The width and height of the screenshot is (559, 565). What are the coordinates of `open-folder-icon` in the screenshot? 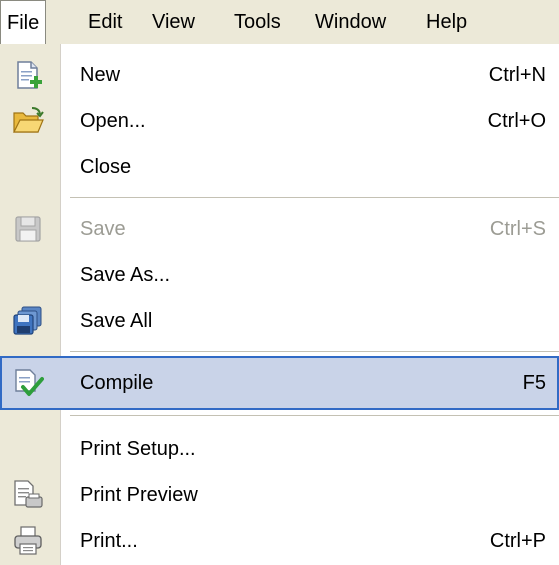 It's located at (28, 120).